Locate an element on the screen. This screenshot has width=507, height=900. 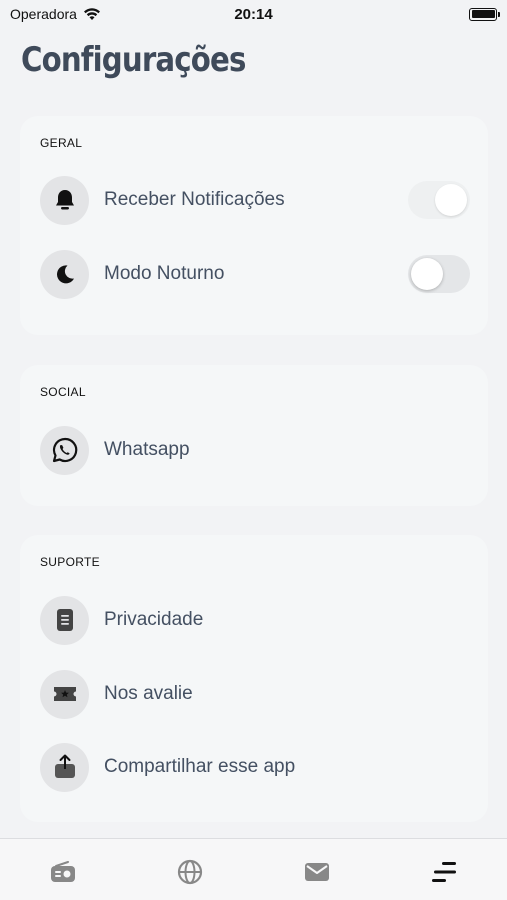
dark-mode-toggle is located at coordinates (439, 274).